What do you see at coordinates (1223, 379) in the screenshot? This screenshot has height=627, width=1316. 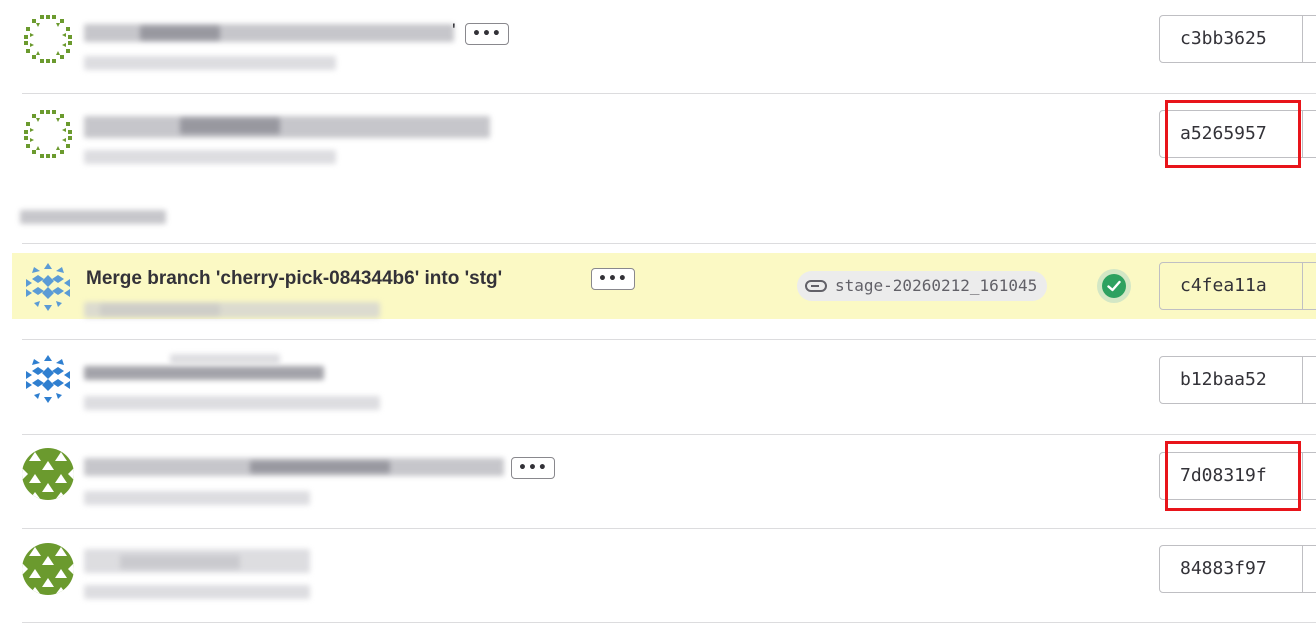 I see `commit-sha: b12baa52` at bounding box center [1223, 379].